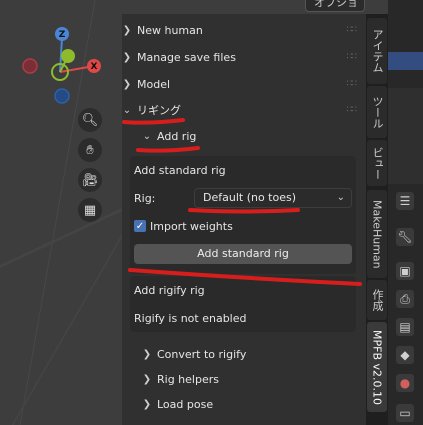 This screenshot has height=425, width=423. I want to click on annotation-underline-rigging, so click(153, 121).